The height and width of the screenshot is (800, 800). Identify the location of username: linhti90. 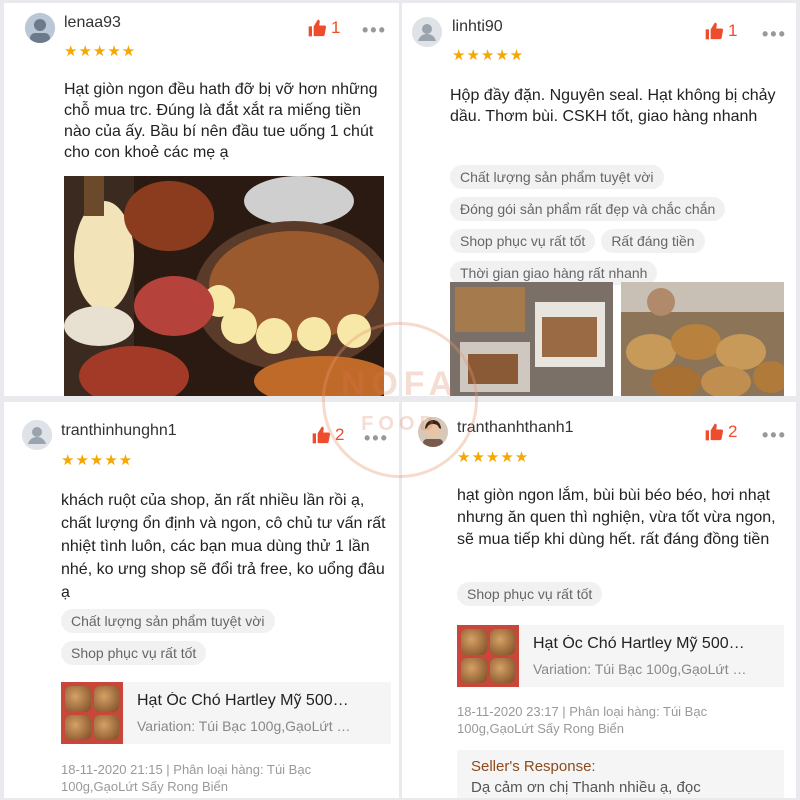
(477, 27).